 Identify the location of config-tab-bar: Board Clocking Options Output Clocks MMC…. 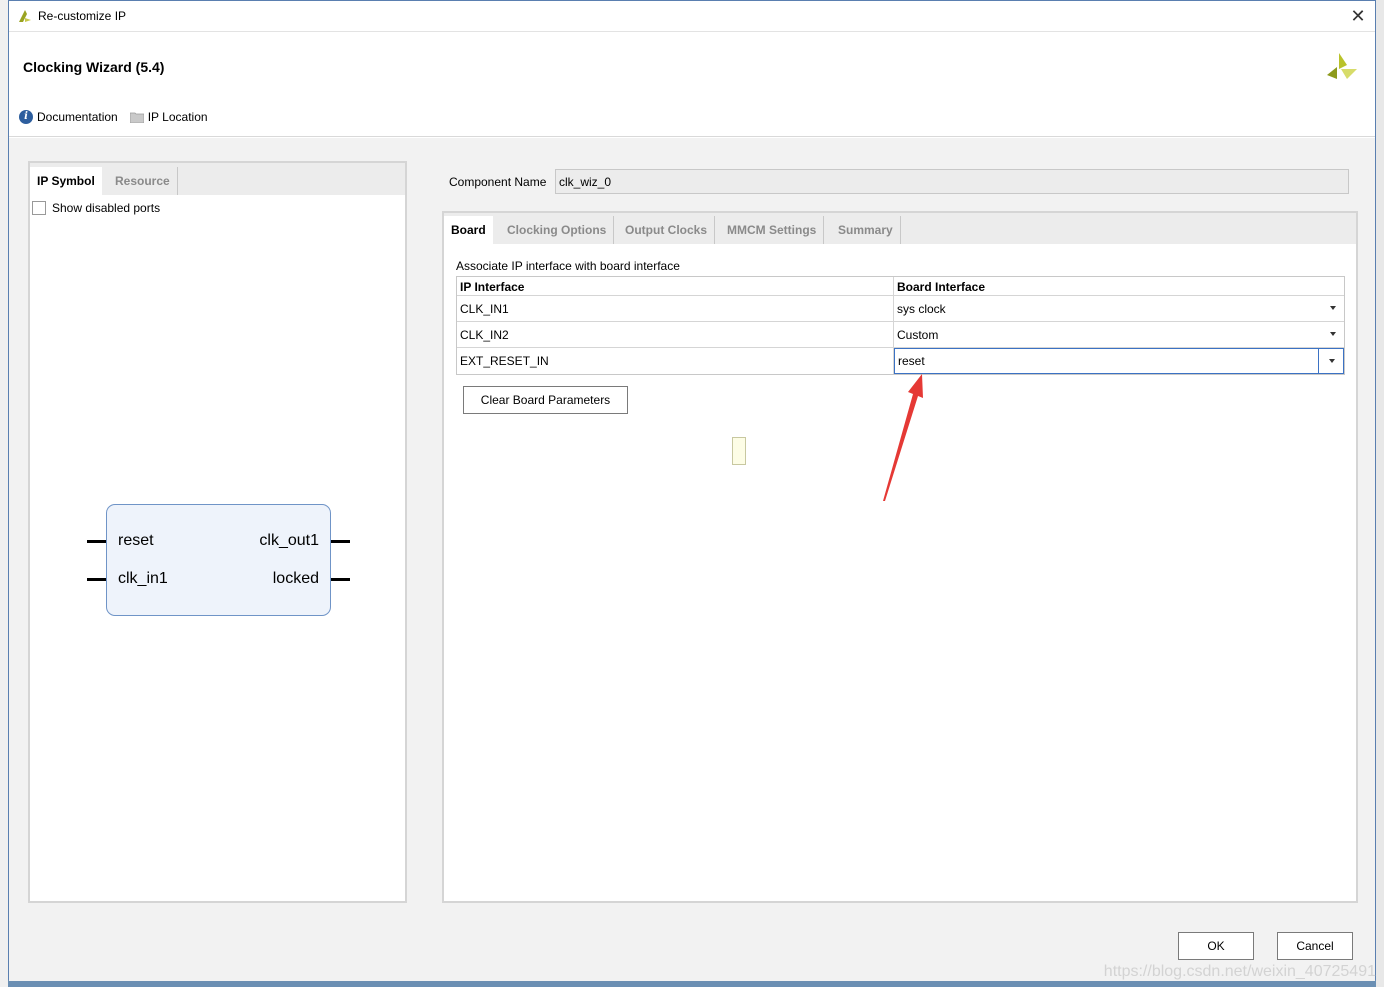
(900, 228).